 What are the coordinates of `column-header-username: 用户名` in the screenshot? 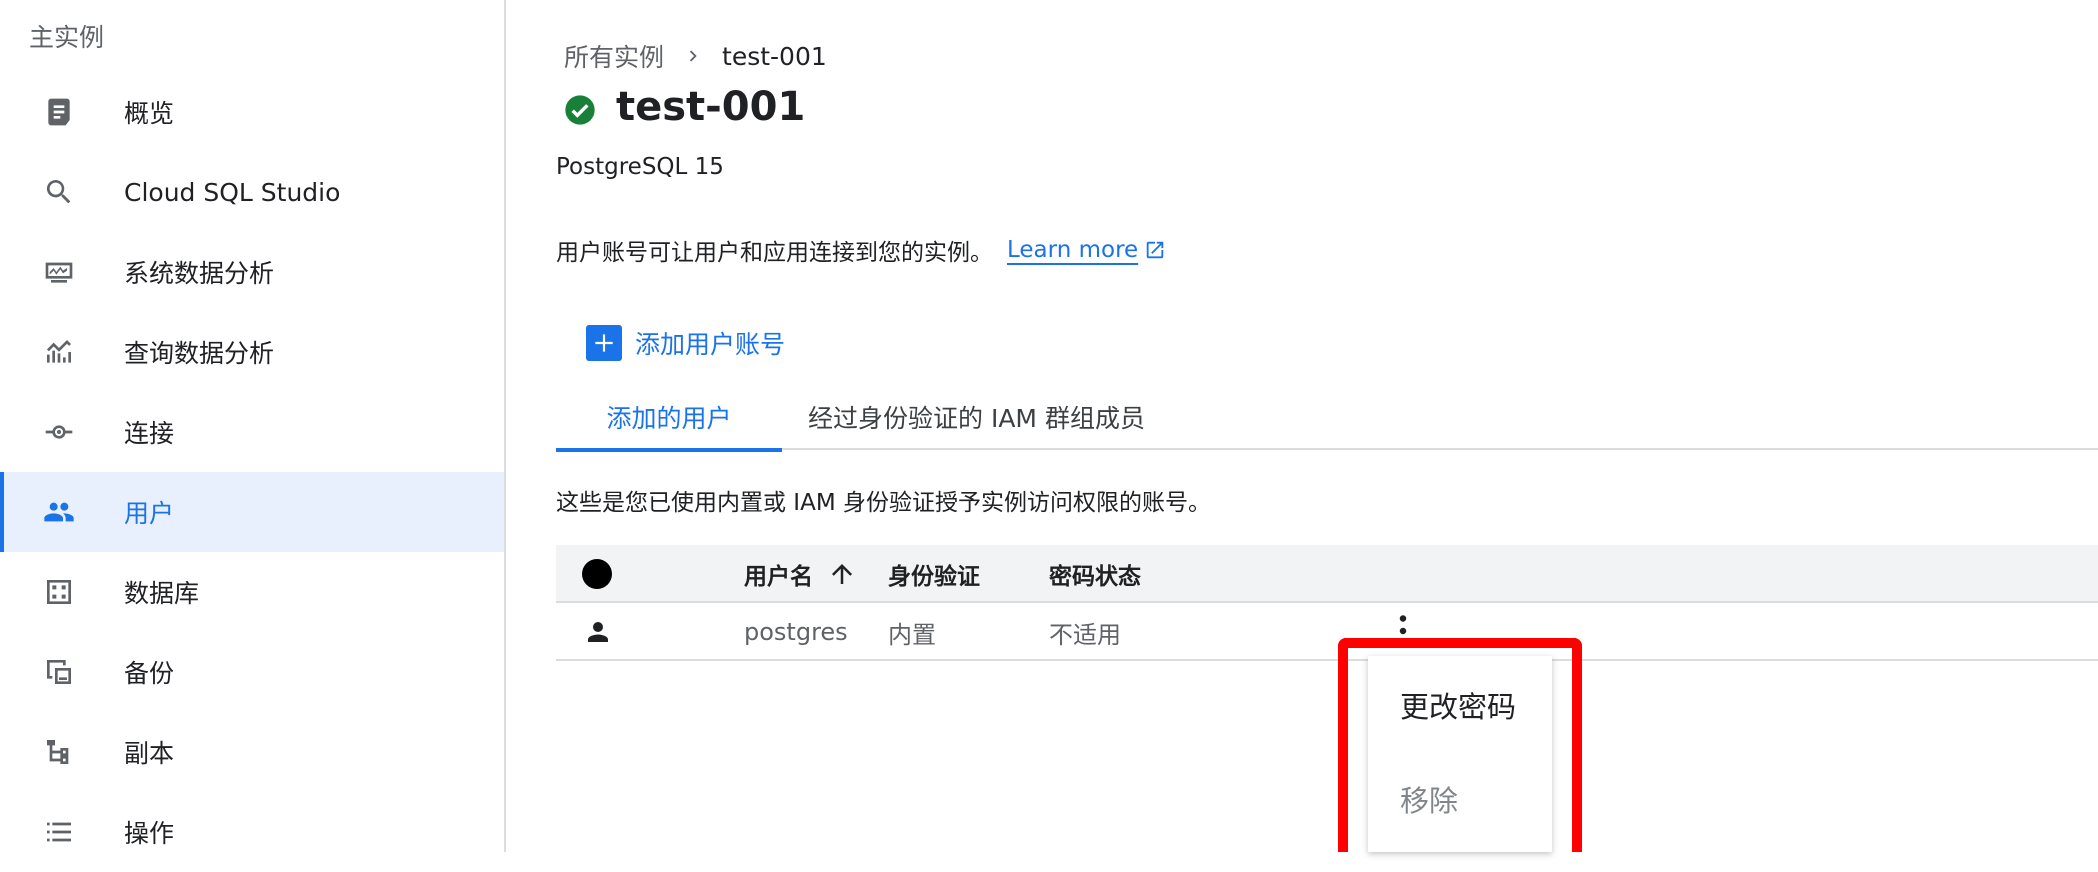 It's located at (800, 574).